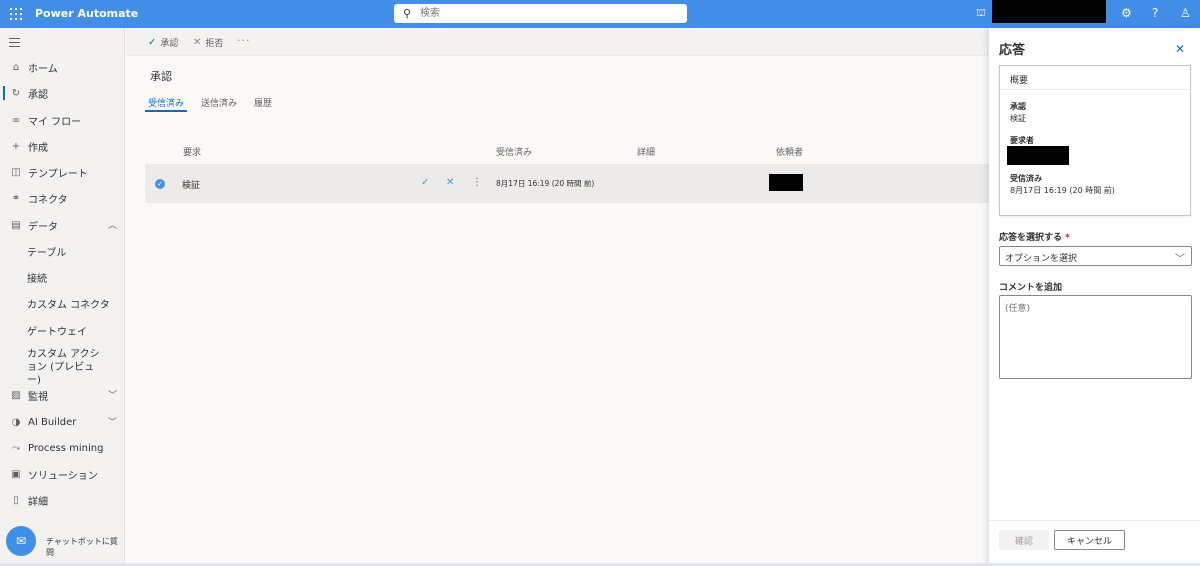 The width and height of the screenshot is (1200, 566). What do you see at coordinates (981, 13) in the screenshot?
I see `environment-icon: ⛫` at bounding box center [981, 13].